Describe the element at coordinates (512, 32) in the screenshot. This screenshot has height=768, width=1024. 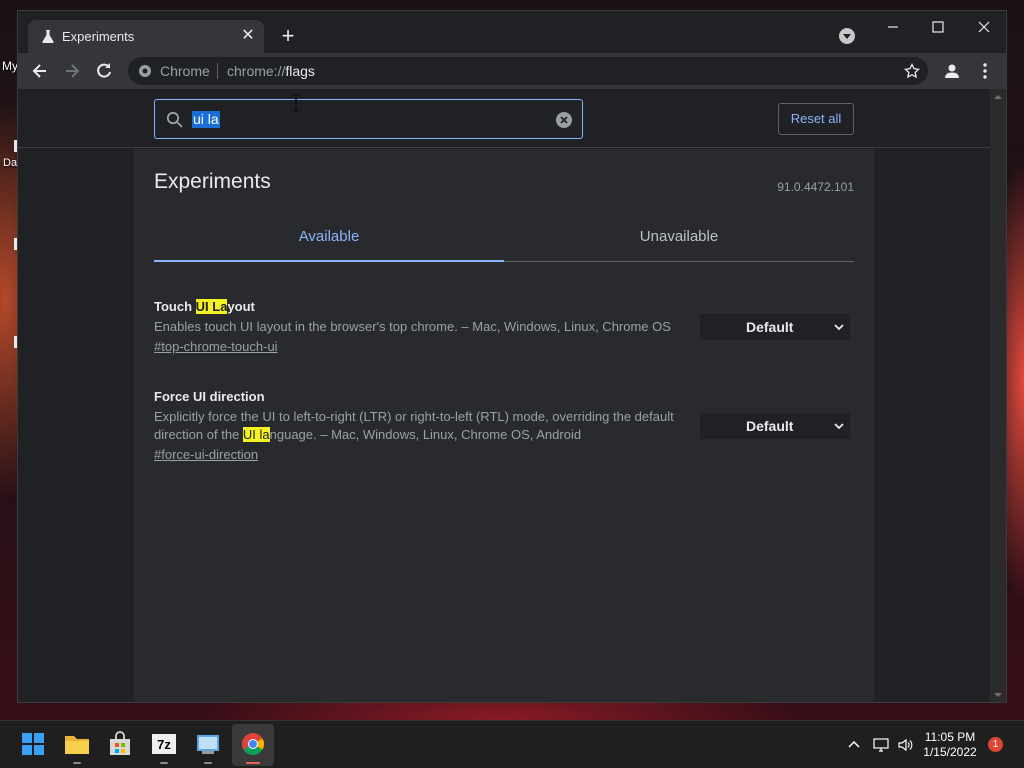
I see `tab-strip: Experiments ✕ +` at that location.